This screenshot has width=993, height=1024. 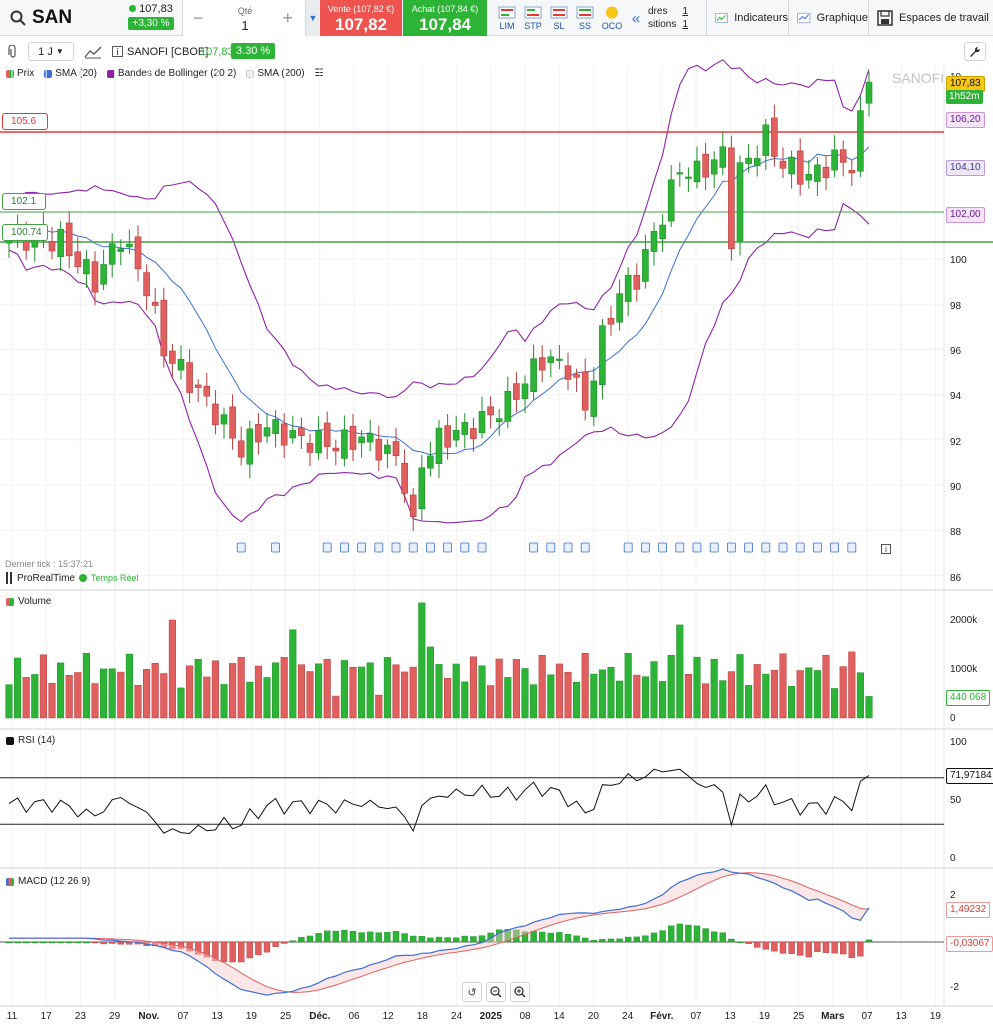 What do you see at coordinates (46, 578) in the screenshot?
I see `provider-name: ProRealTime` at bounding box center [46, 578].